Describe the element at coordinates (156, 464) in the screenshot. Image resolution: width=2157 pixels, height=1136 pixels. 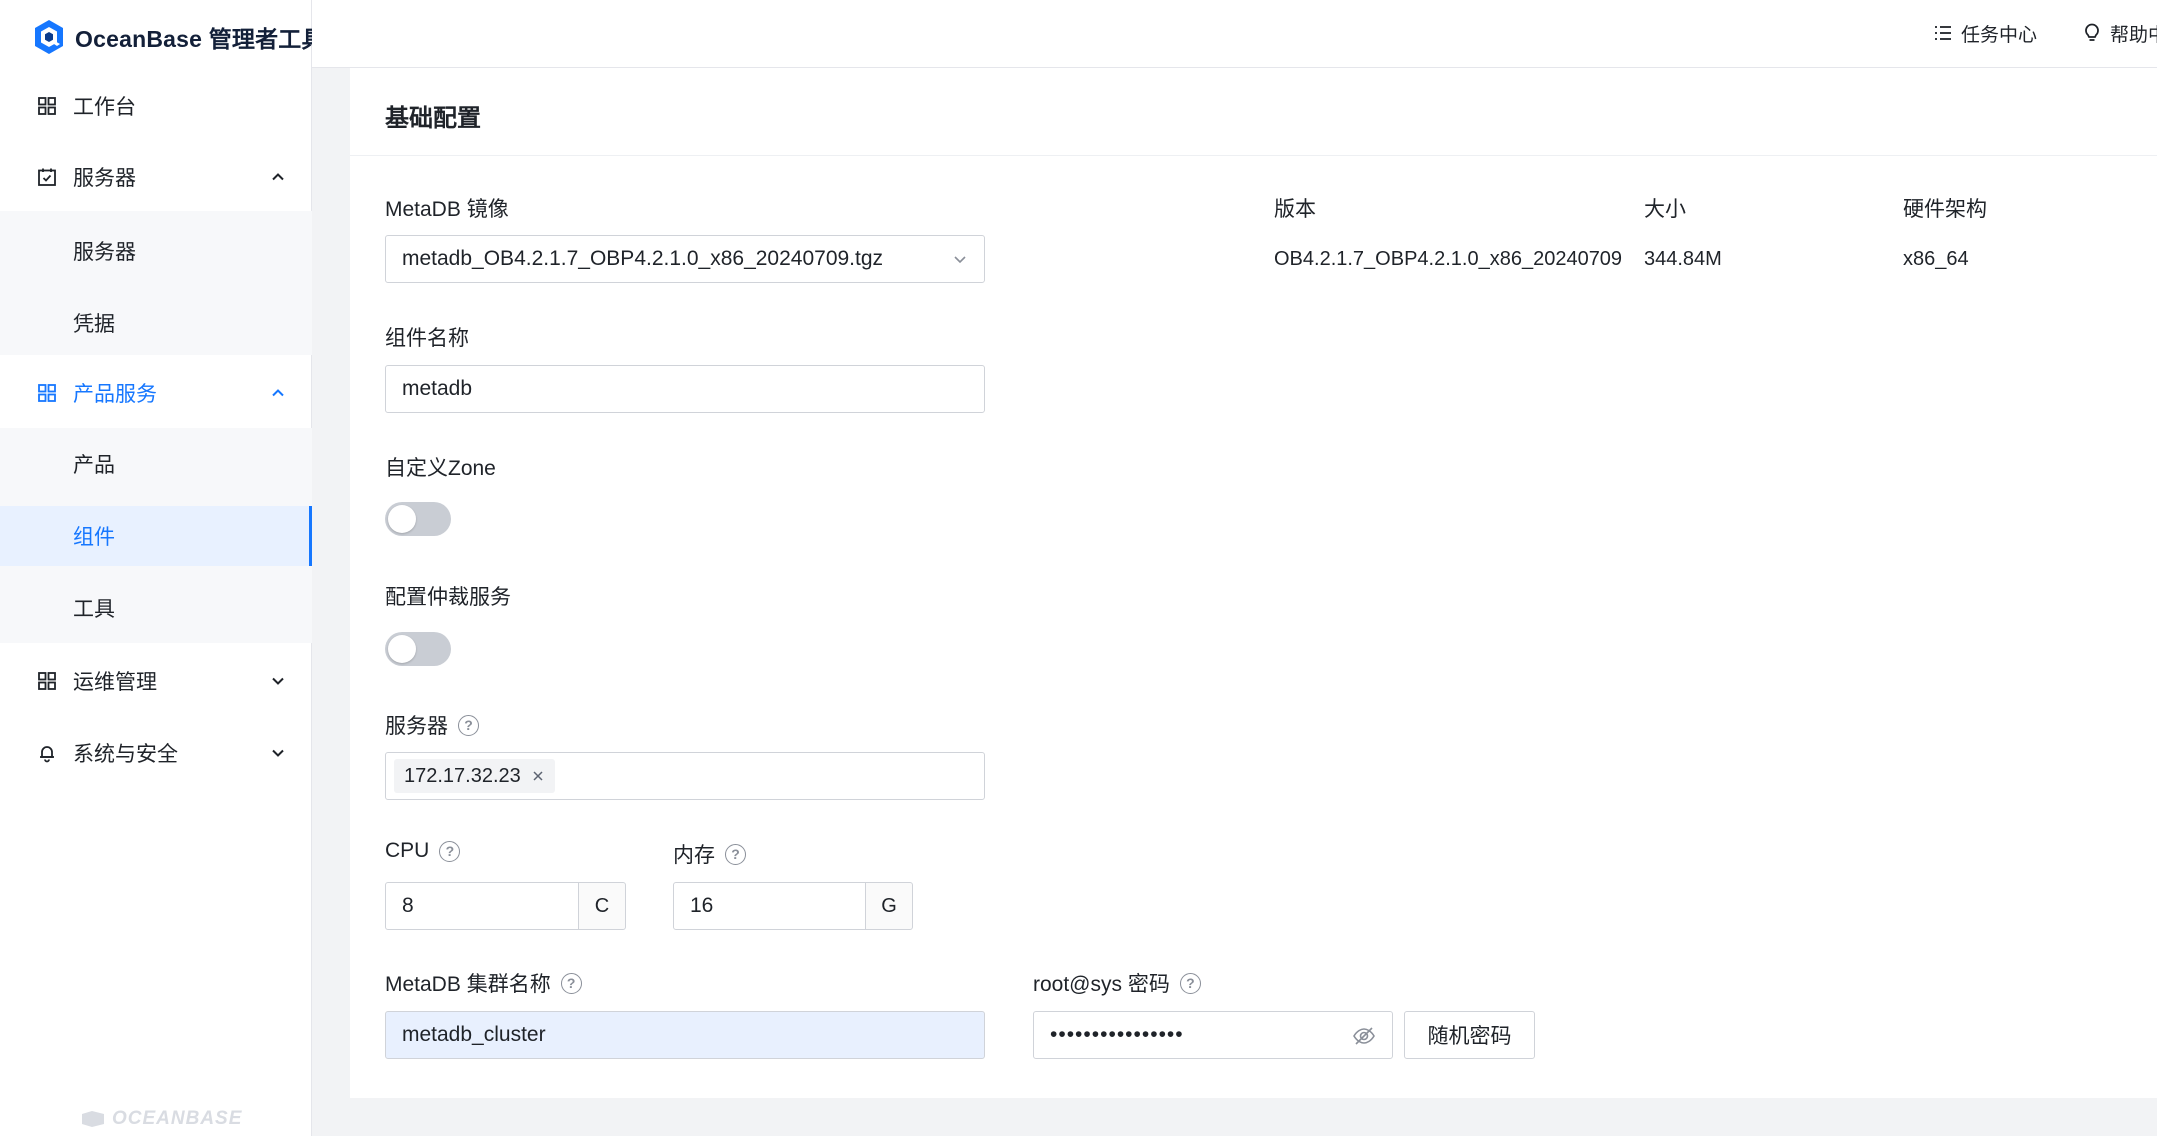
I see `sidebar-item-products: 产品` at that location.